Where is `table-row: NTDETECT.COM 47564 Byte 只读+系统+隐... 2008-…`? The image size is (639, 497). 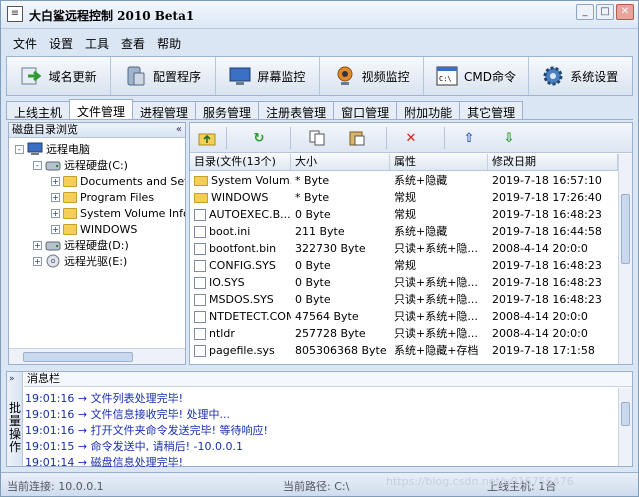 table-row: NTDETECT.COM 47564 Byte 只读+系统+隐... 2008-… is located at coordinates (404, 316).